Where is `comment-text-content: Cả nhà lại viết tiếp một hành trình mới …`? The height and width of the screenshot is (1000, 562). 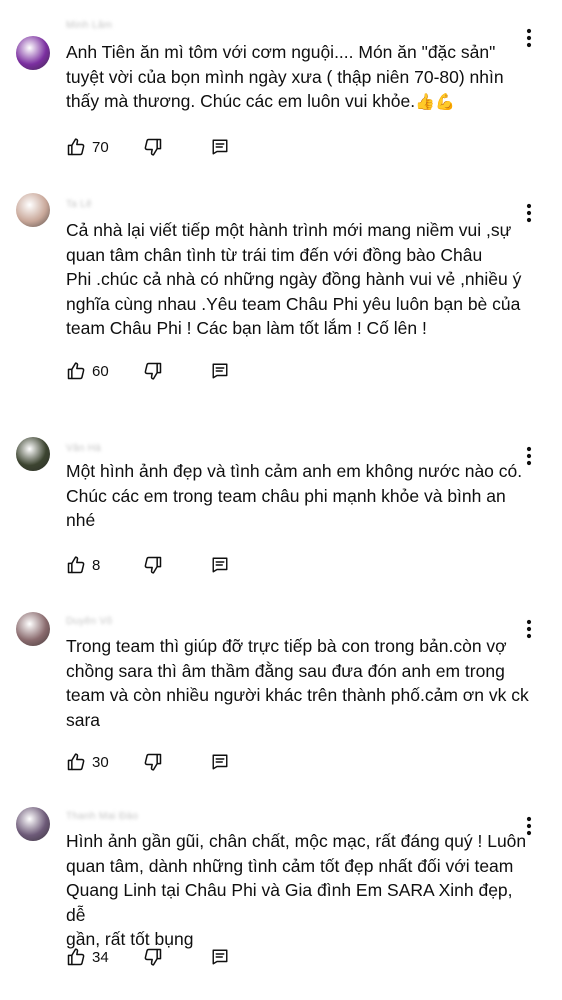 comment-text-content: Cả nhà lại viết tiếp một hành trình mới … is located at coordinates (294, 279).